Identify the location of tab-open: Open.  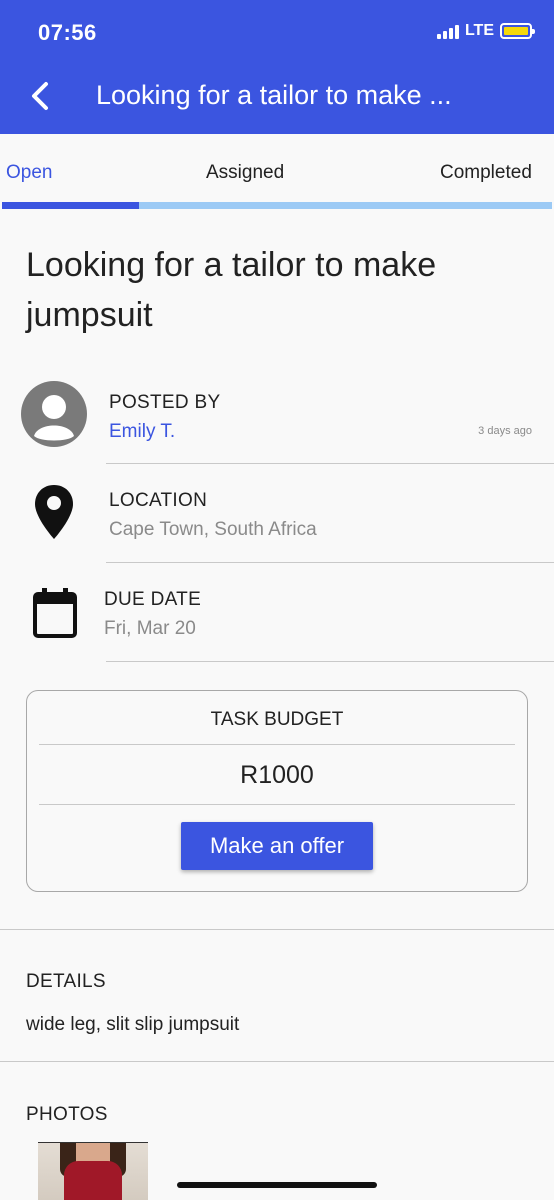
(29, 173).